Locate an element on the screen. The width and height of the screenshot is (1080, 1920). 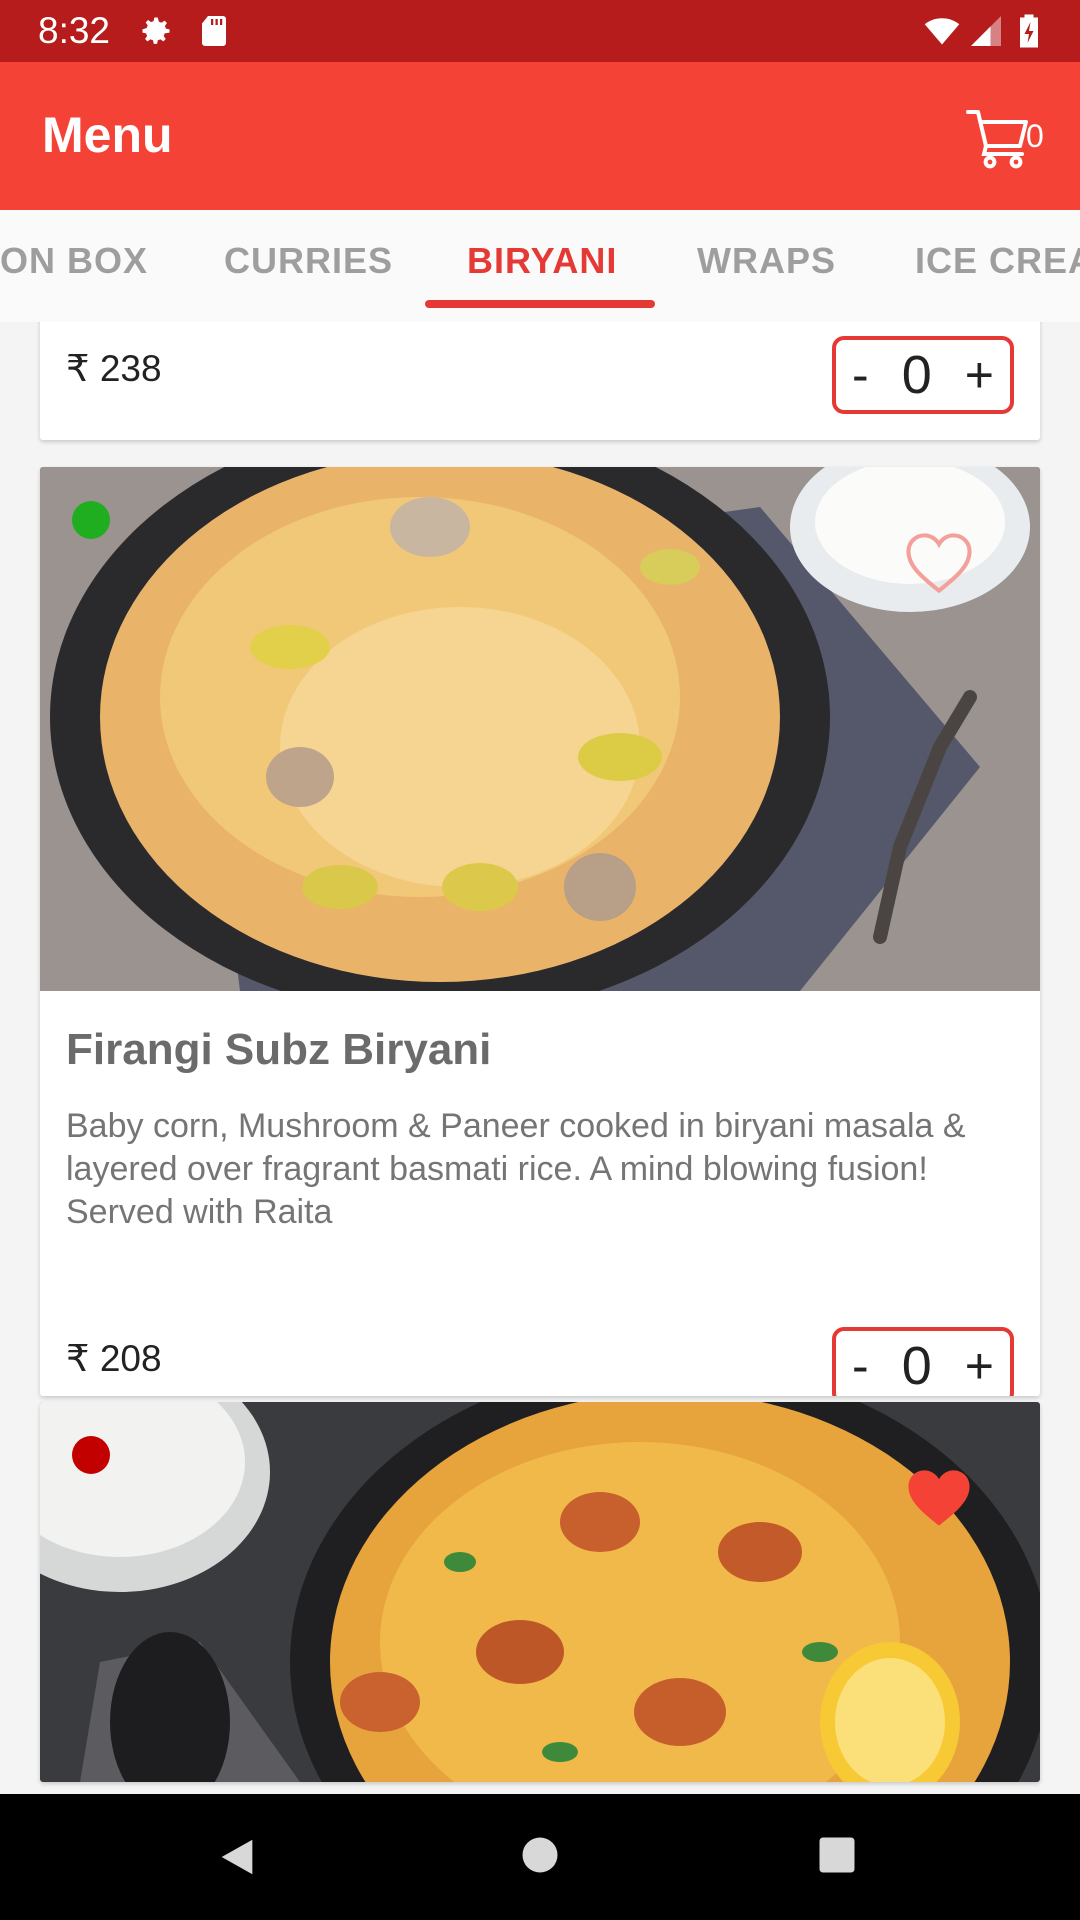
item-name: Firangi Subz Biryani is located at coordinates (279, 1049).